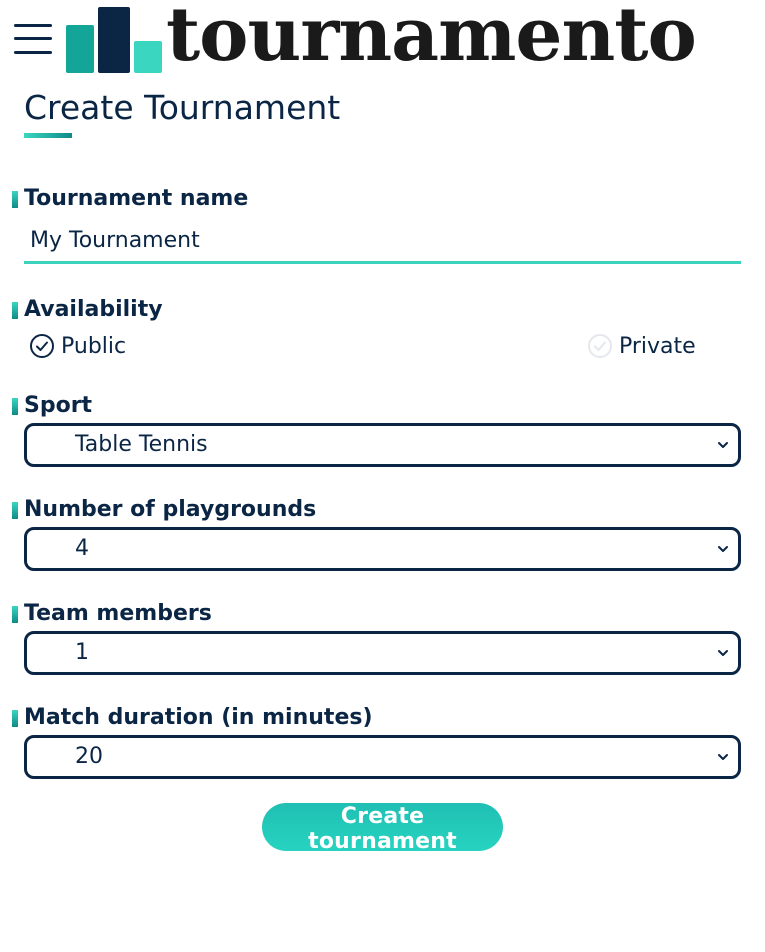 The image size is (765, 952). What do you see at coordinates (382, 828) in the screenshot?
I see `create-tournament-button: Create tournament` at bounding box center [382, 828].